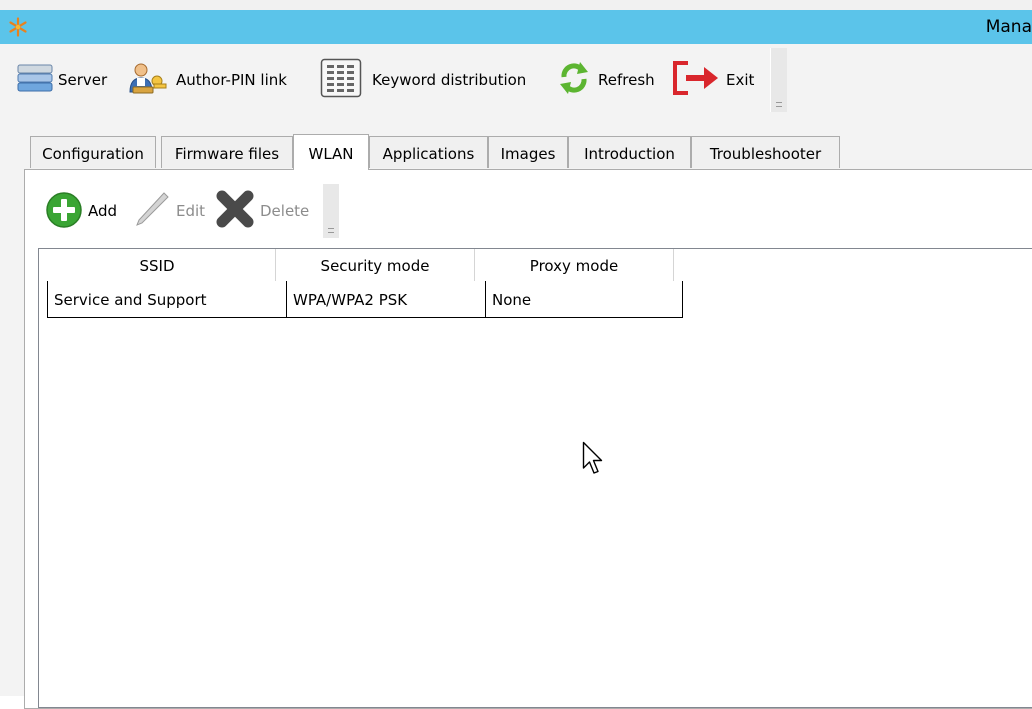 This screenshot has width=1032, height=709. Describe the element at coordinates (330, 211) in the screenshot. I see `wlan-toolbar-overflow-grip` at that location.